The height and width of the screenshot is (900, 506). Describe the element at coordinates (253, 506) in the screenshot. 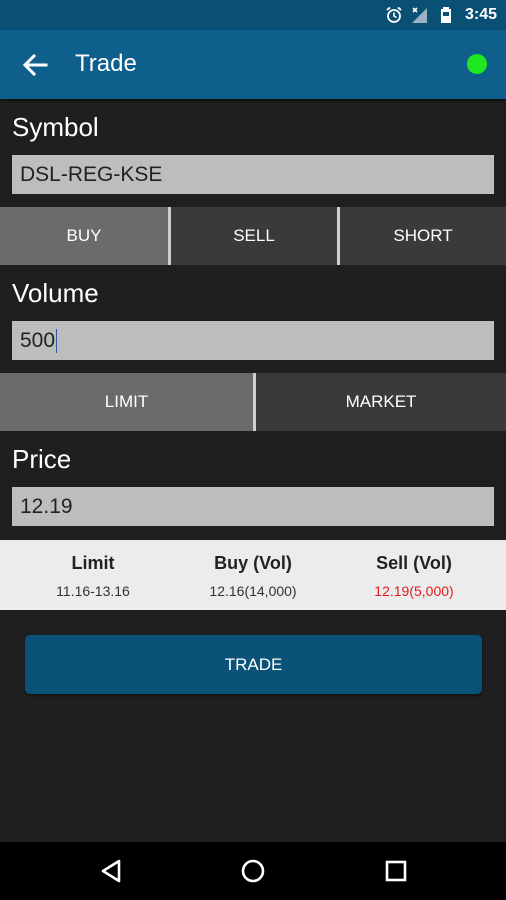

I see `price-input: 12.19` at that location.